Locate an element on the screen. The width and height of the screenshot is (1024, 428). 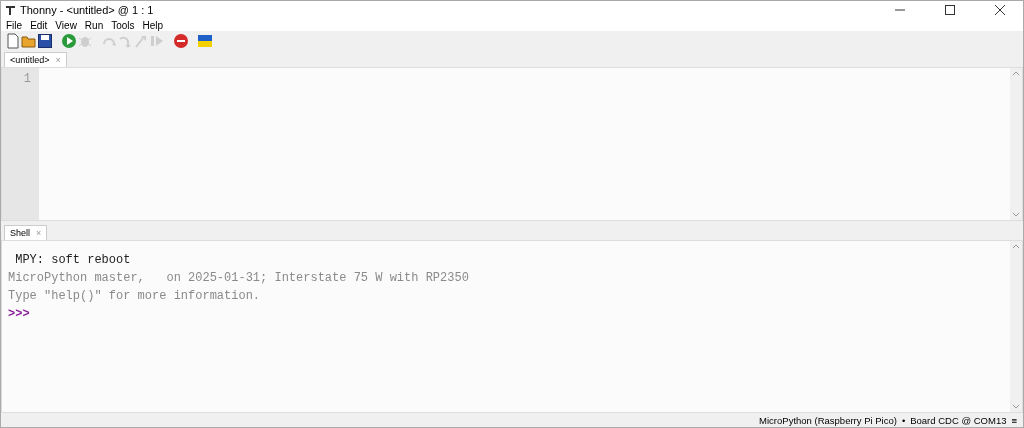
menu-item: File is located at coordinates (14, 25).